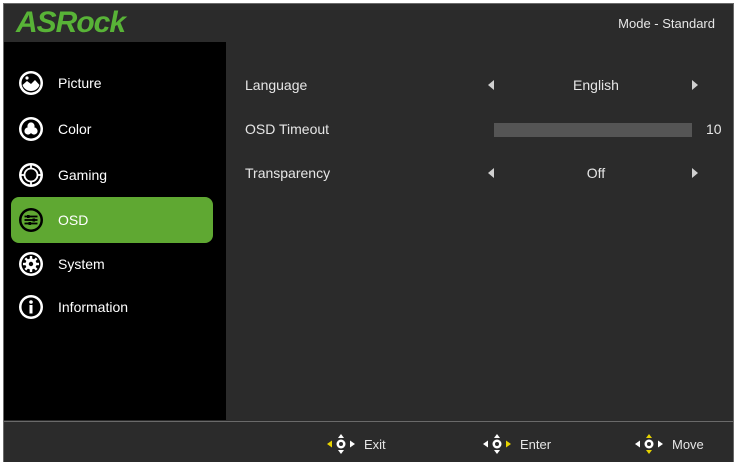 This screenshot has height=465, width=737. I want to click on exit-label: Exit, so click(375, 444).